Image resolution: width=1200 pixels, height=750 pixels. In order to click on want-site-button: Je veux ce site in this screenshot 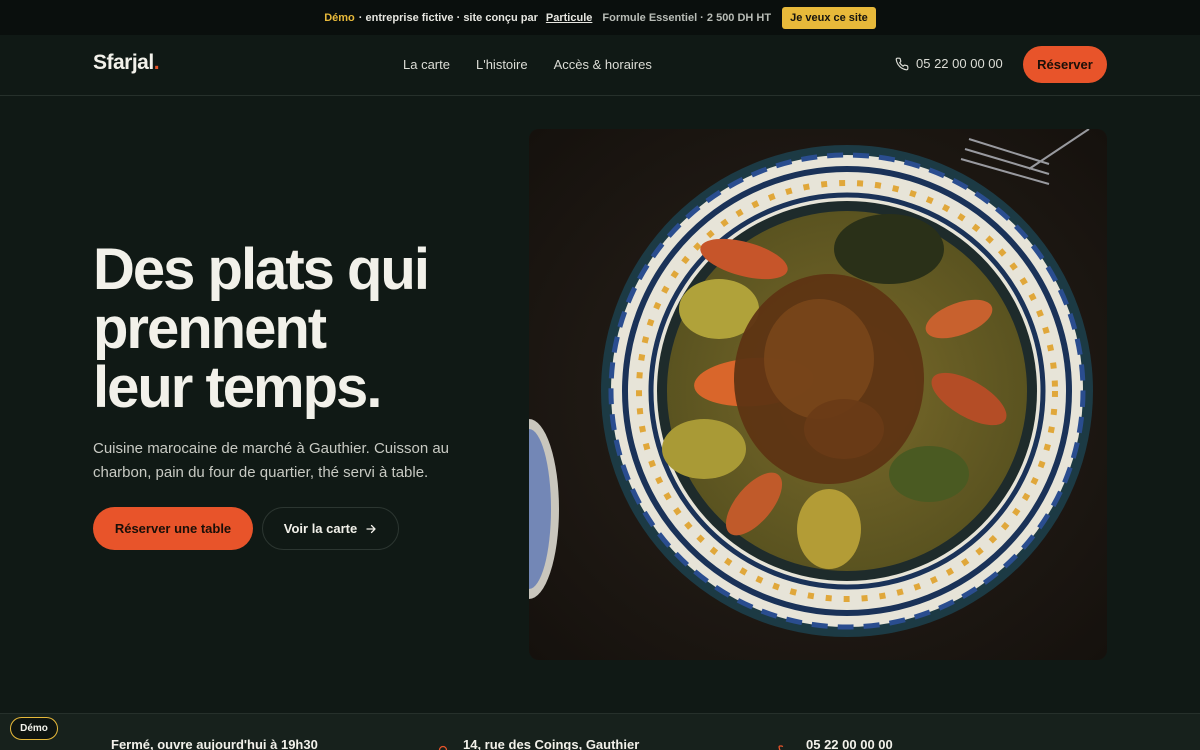, I will do `click(829, 17)`.